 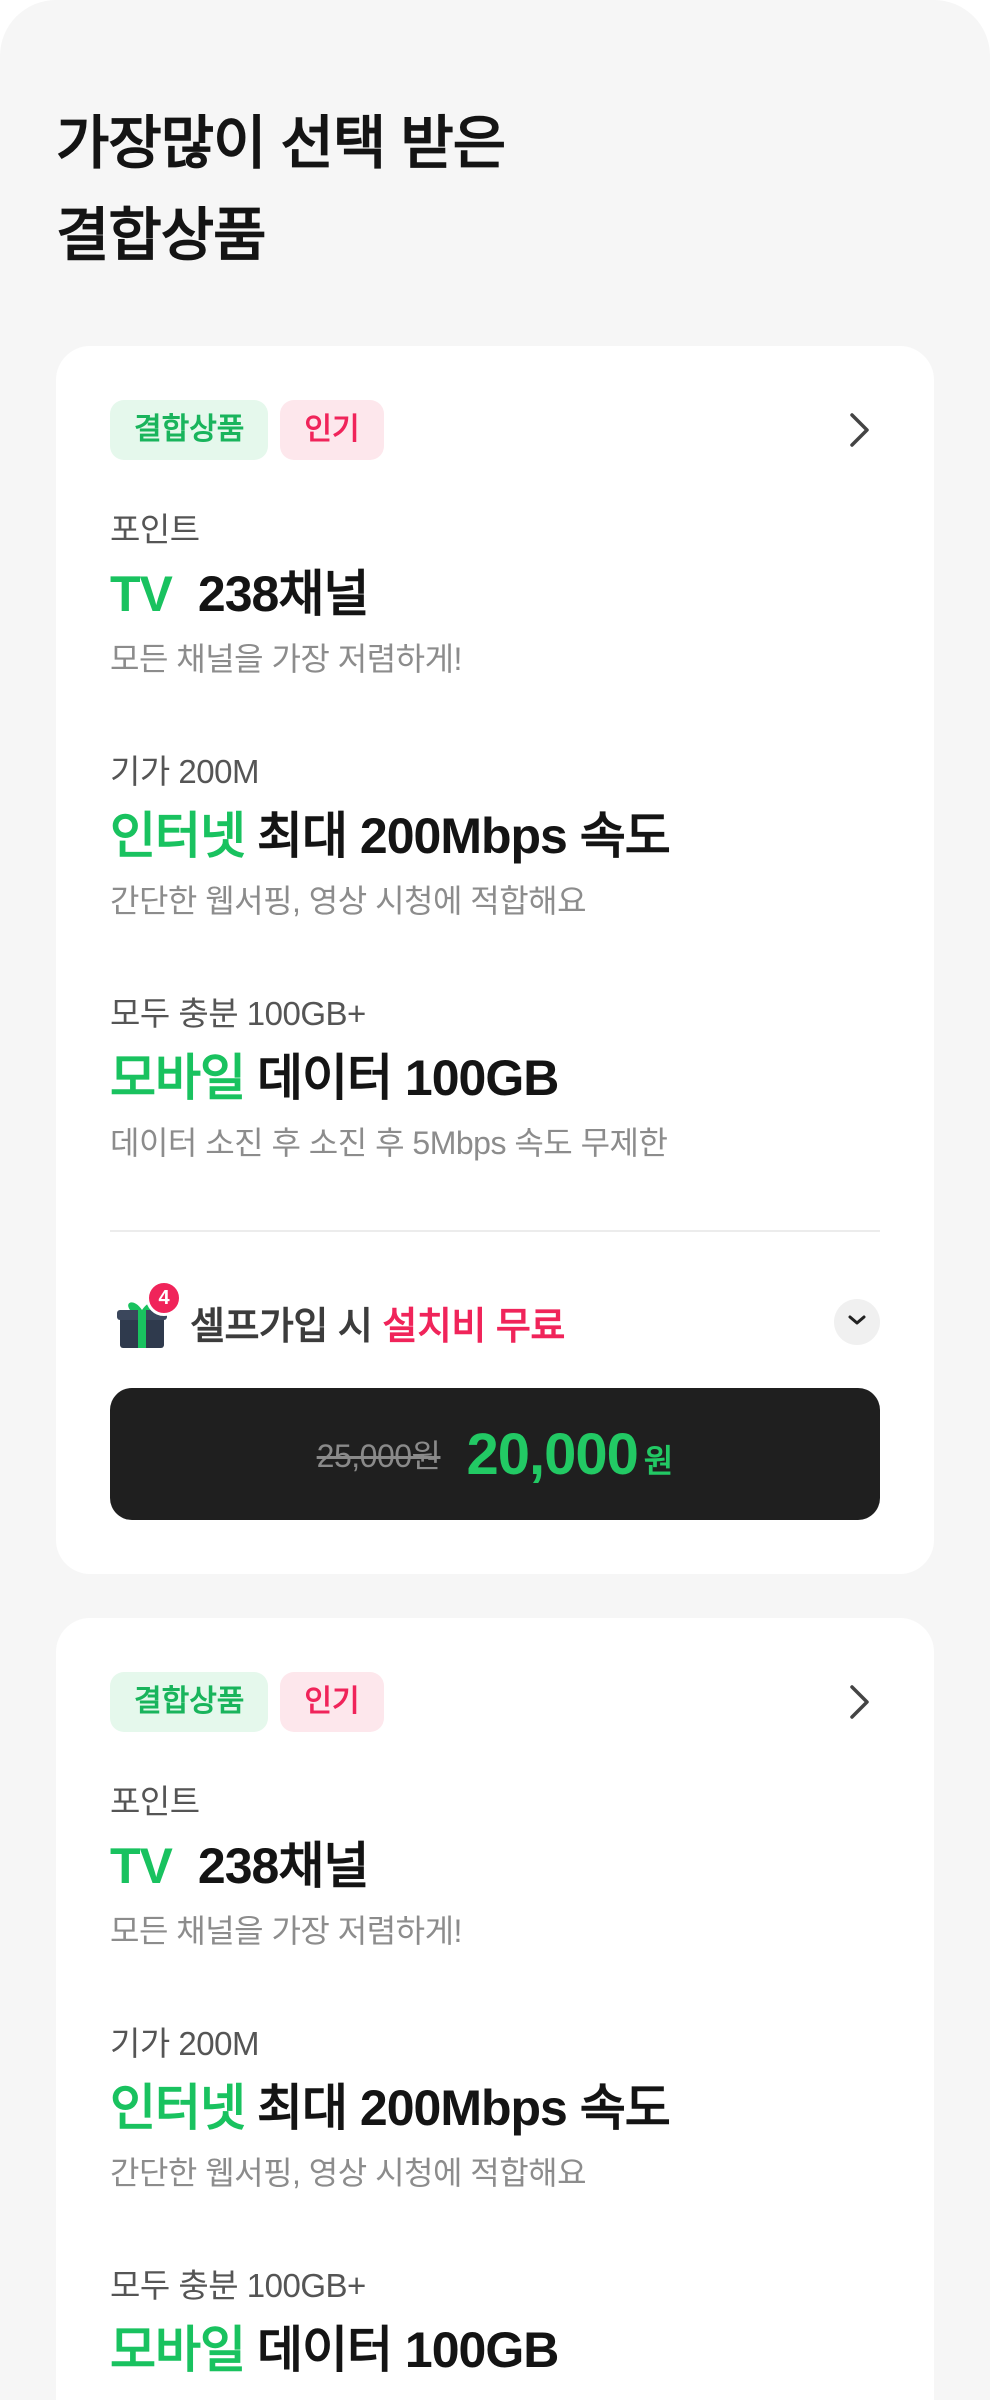 I want to click on expand-button, so click(x=857, y=1322).